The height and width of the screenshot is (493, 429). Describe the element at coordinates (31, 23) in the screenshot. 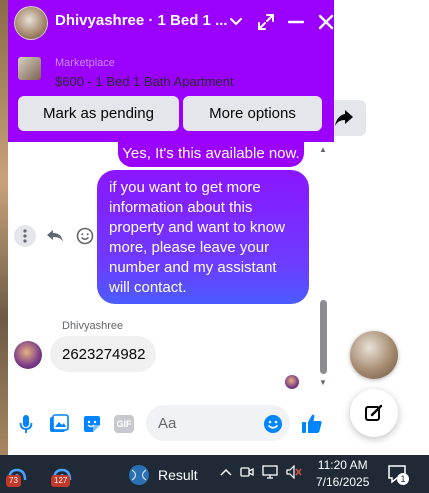

I see `contact-avatar` at that location.